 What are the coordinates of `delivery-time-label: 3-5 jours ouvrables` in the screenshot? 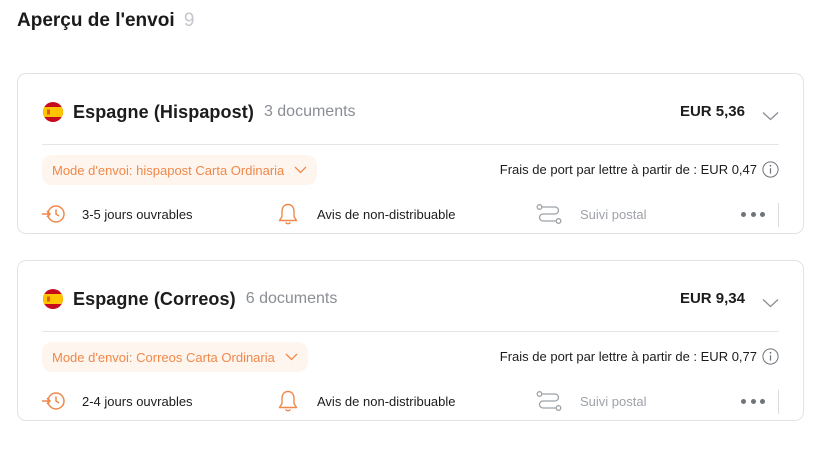 It's located at (137, 214).